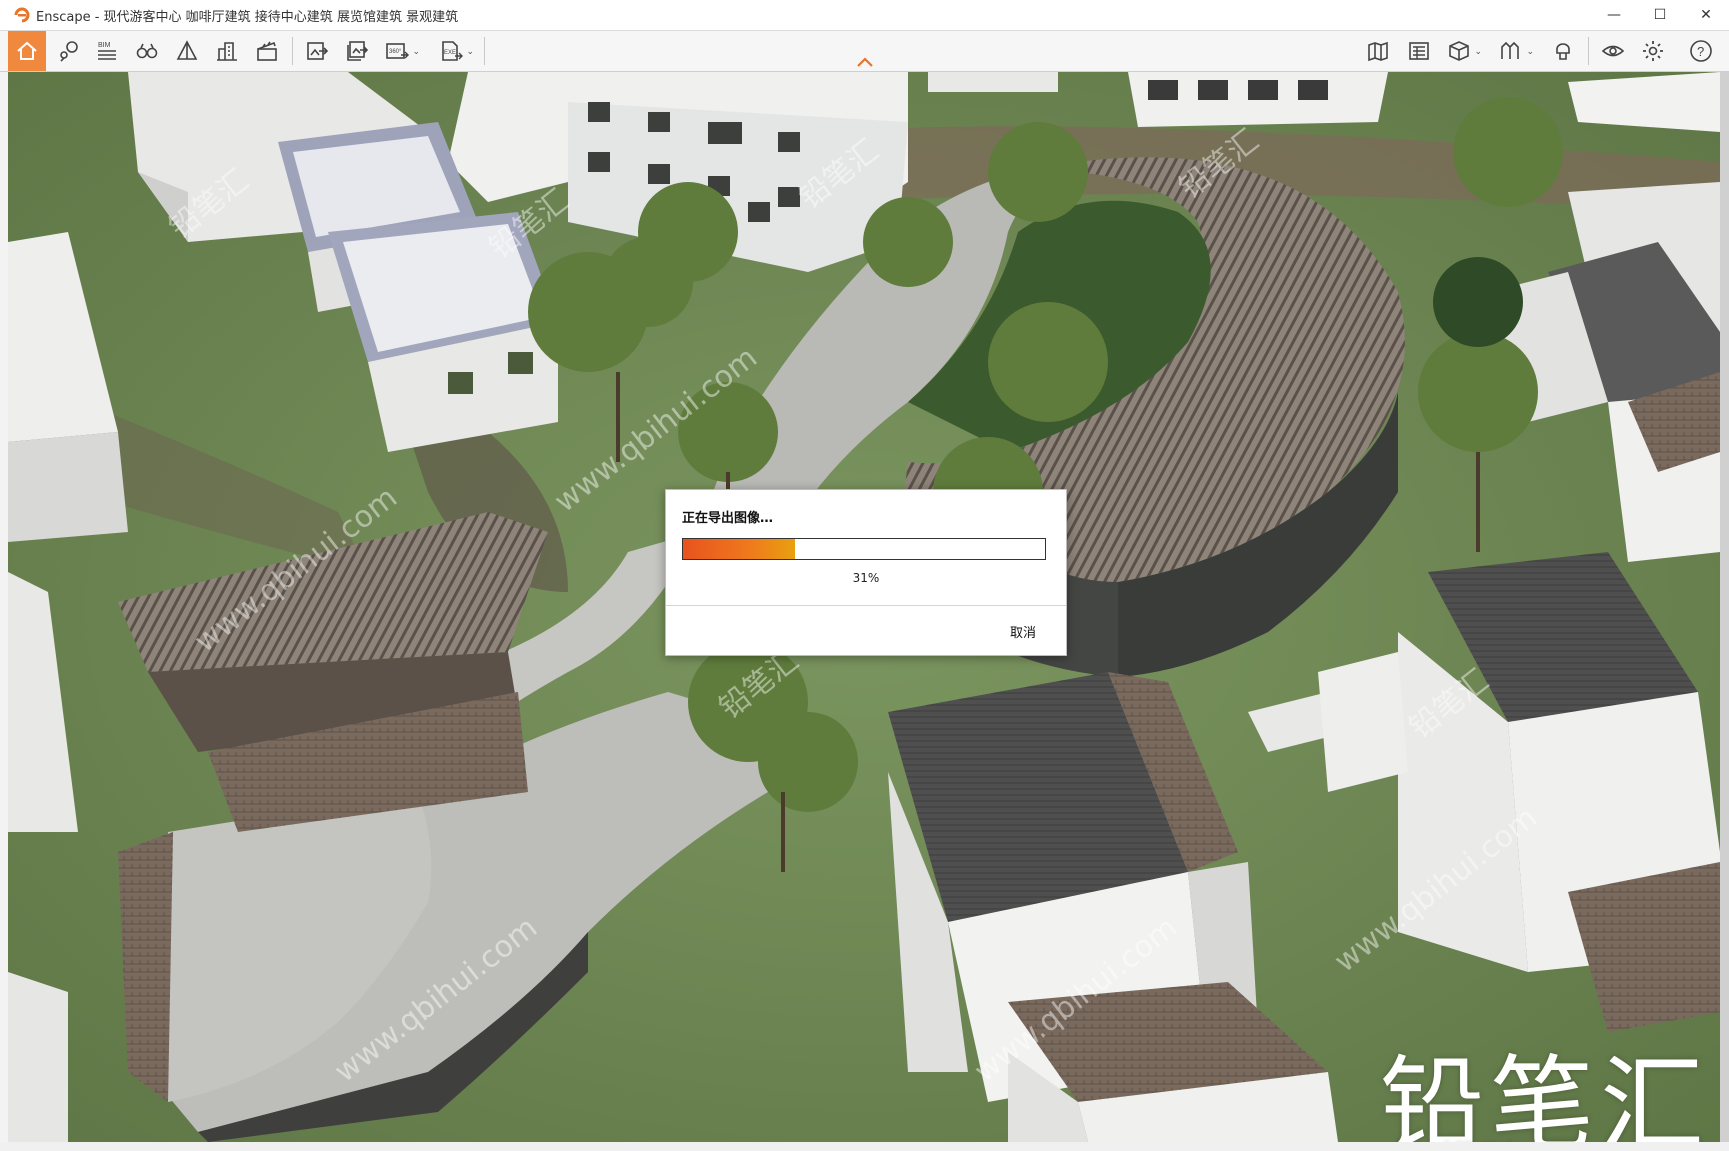 The height and width of the screenshot is (1151, 1729). I want to click on asset-library-icon, so click(1419, 51).